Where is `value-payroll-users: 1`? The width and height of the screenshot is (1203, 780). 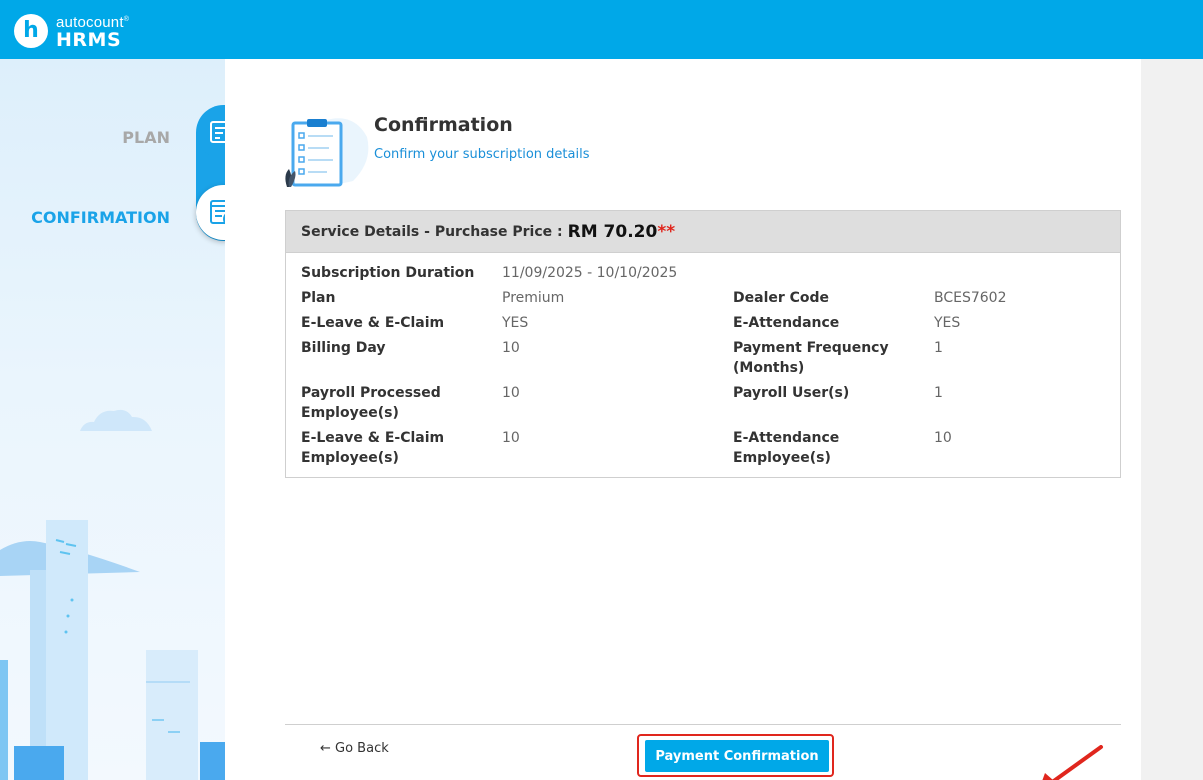 value-payroll-users: 1 is located at coordinates (938, 393).